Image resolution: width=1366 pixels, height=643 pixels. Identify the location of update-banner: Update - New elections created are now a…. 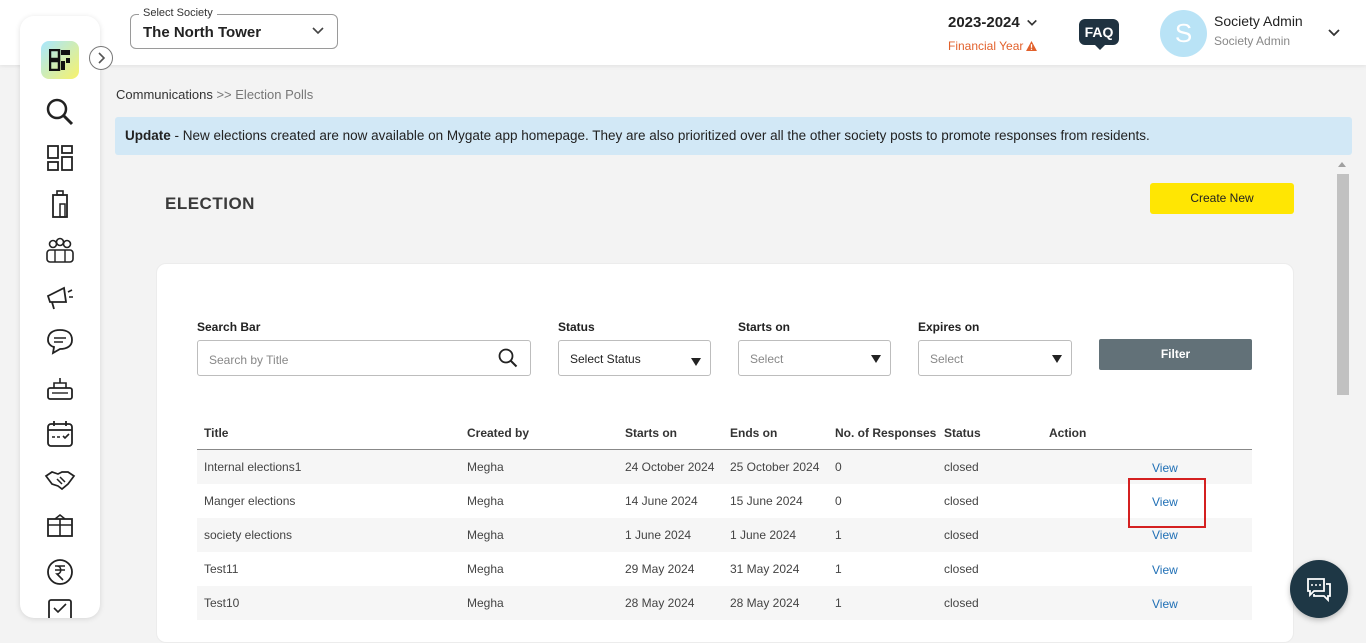
(733, 136).